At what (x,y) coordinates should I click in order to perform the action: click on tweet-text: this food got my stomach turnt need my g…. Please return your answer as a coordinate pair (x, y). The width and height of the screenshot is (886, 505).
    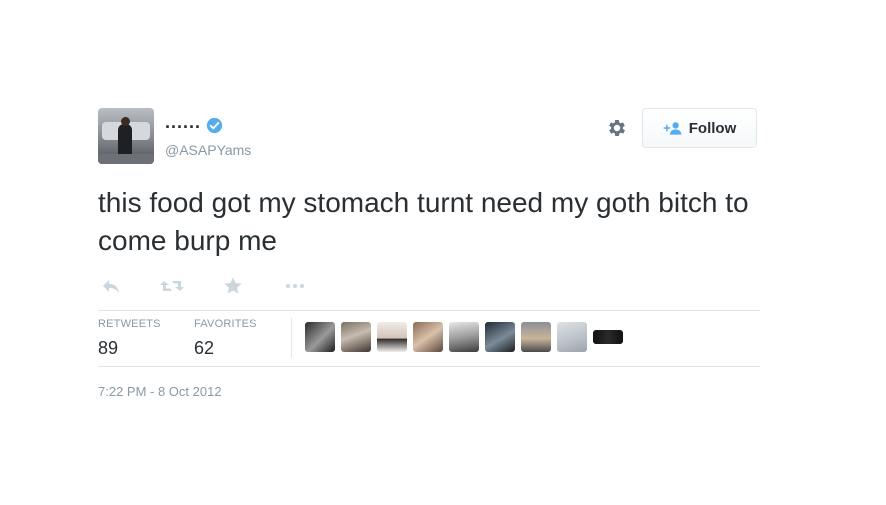
    Looking at the image, I should click on (423, 221).